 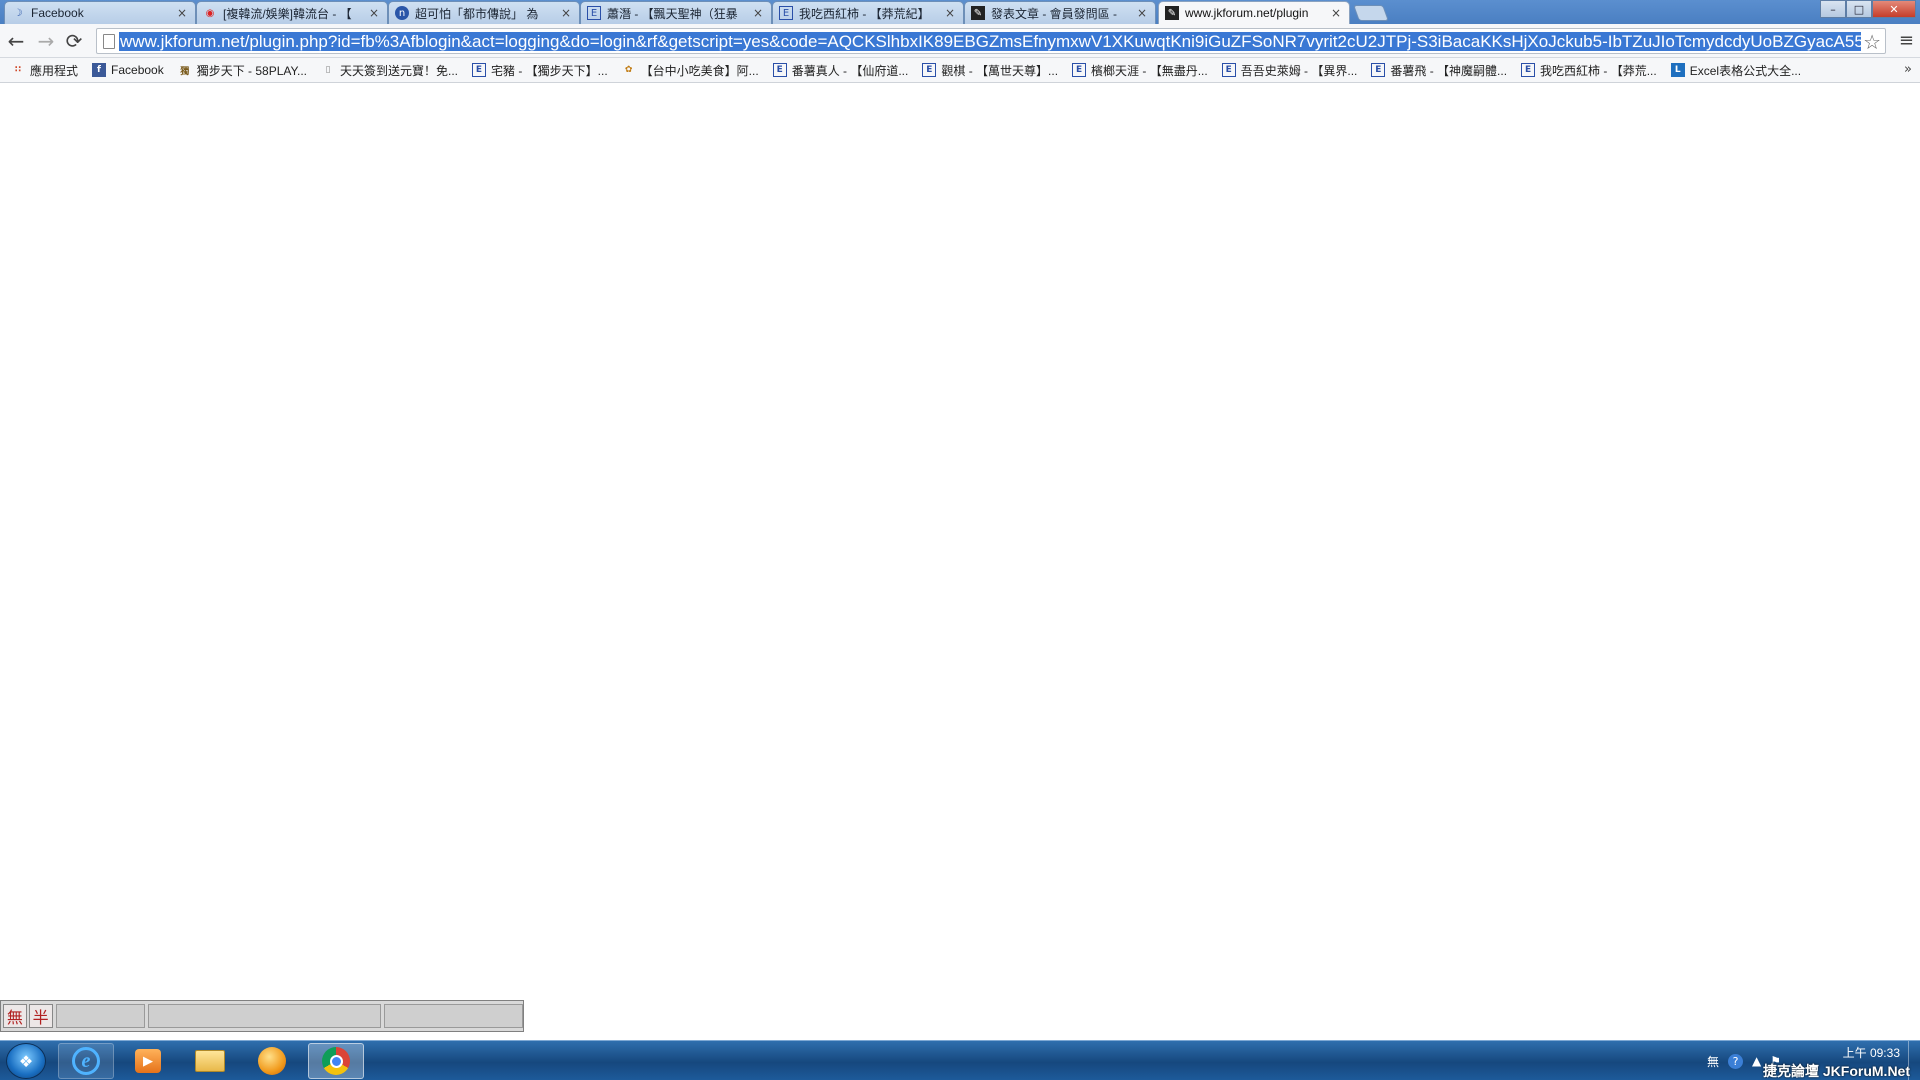 What do you see at coordinates (1735, 1061) in the screenshot?
I see `help-icon: ?` at bounding box center [1735, 1061].